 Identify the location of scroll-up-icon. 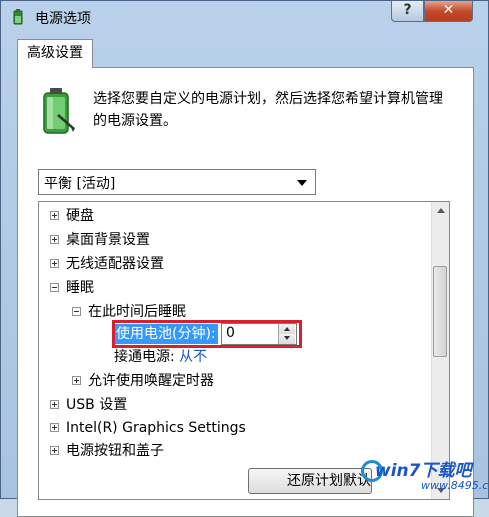
(440, 210).